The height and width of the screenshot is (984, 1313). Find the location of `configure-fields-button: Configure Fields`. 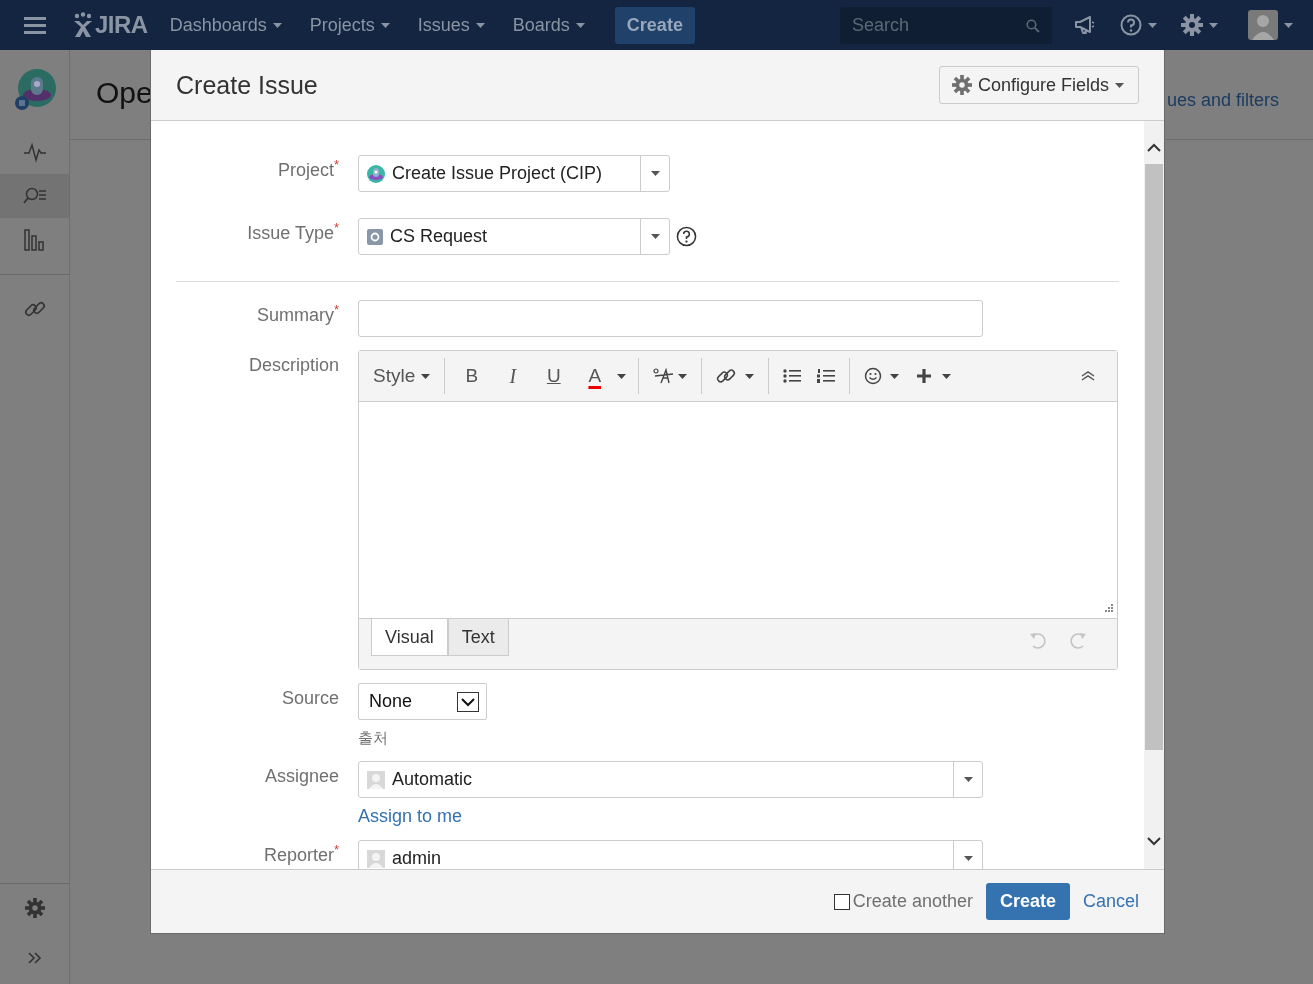

configure-fields-button: Configure Fields is located at coordinates (1038, 85).